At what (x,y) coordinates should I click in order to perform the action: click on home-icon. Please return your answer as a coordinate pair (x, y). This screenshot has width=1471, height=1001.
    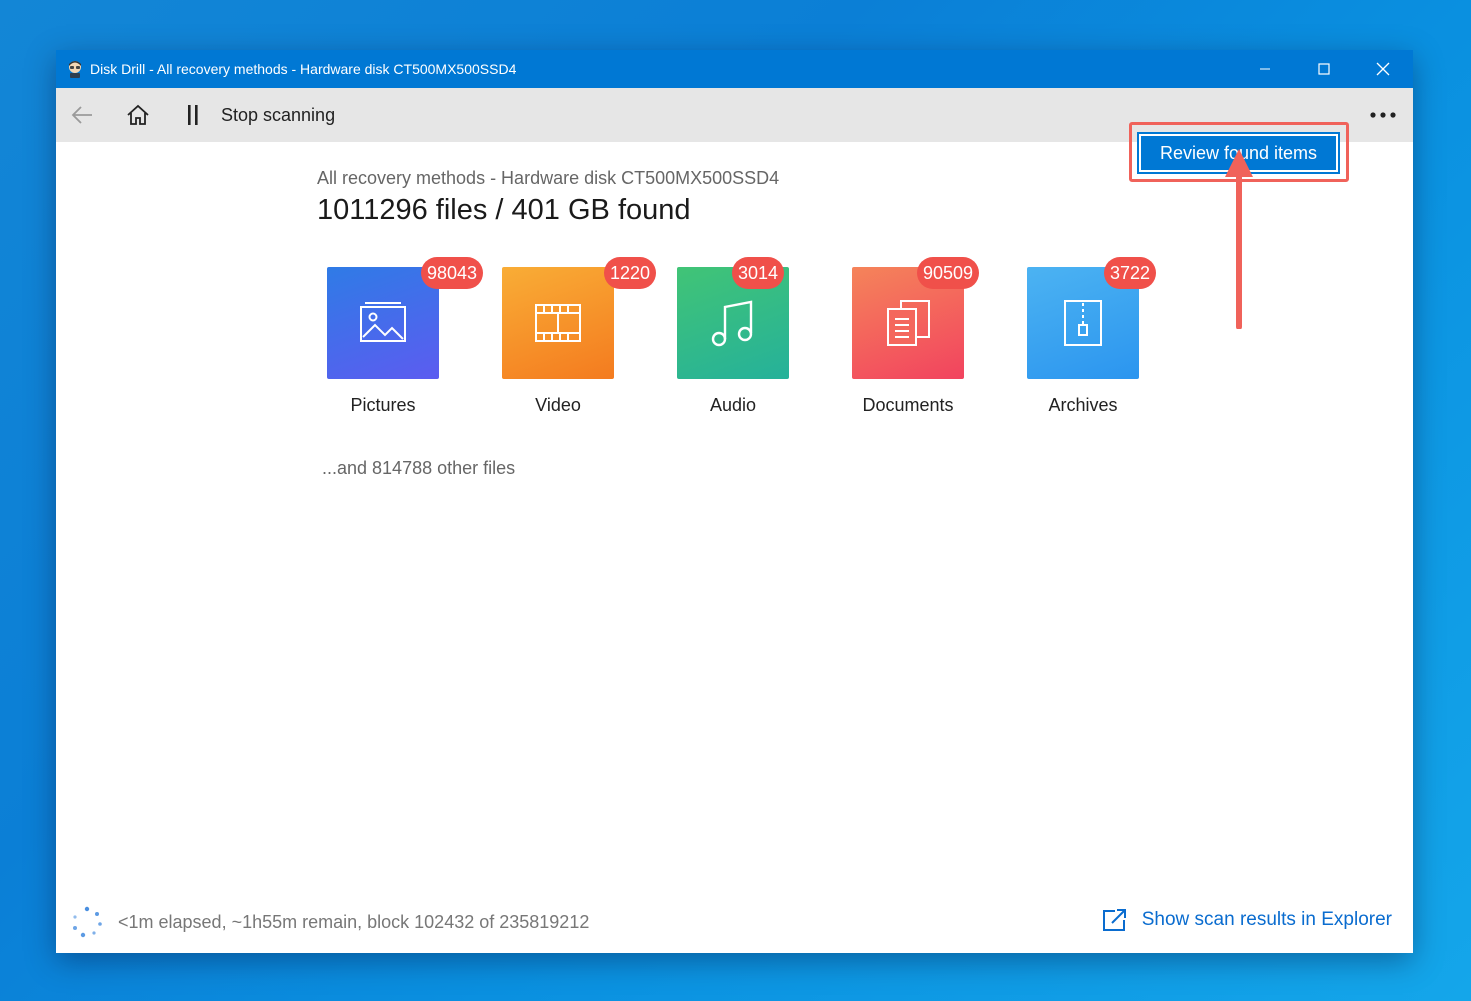
    Looking at the image, I should click on (138, 114).